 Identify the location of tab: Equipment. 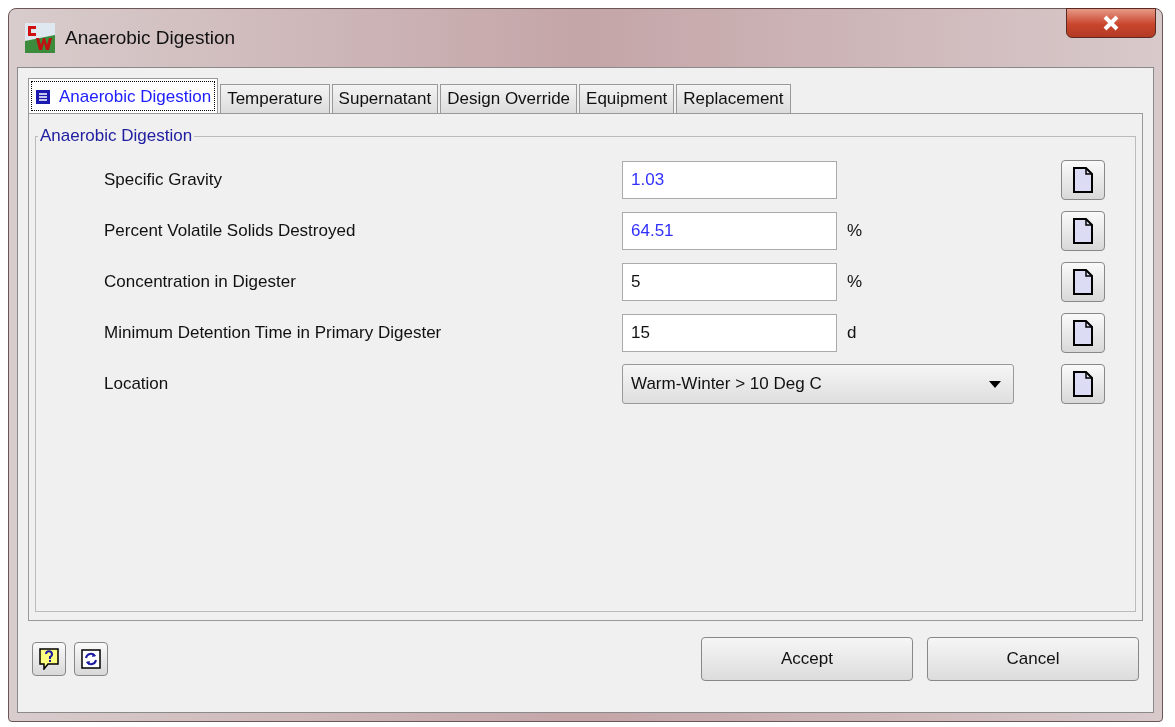
(627, 99).